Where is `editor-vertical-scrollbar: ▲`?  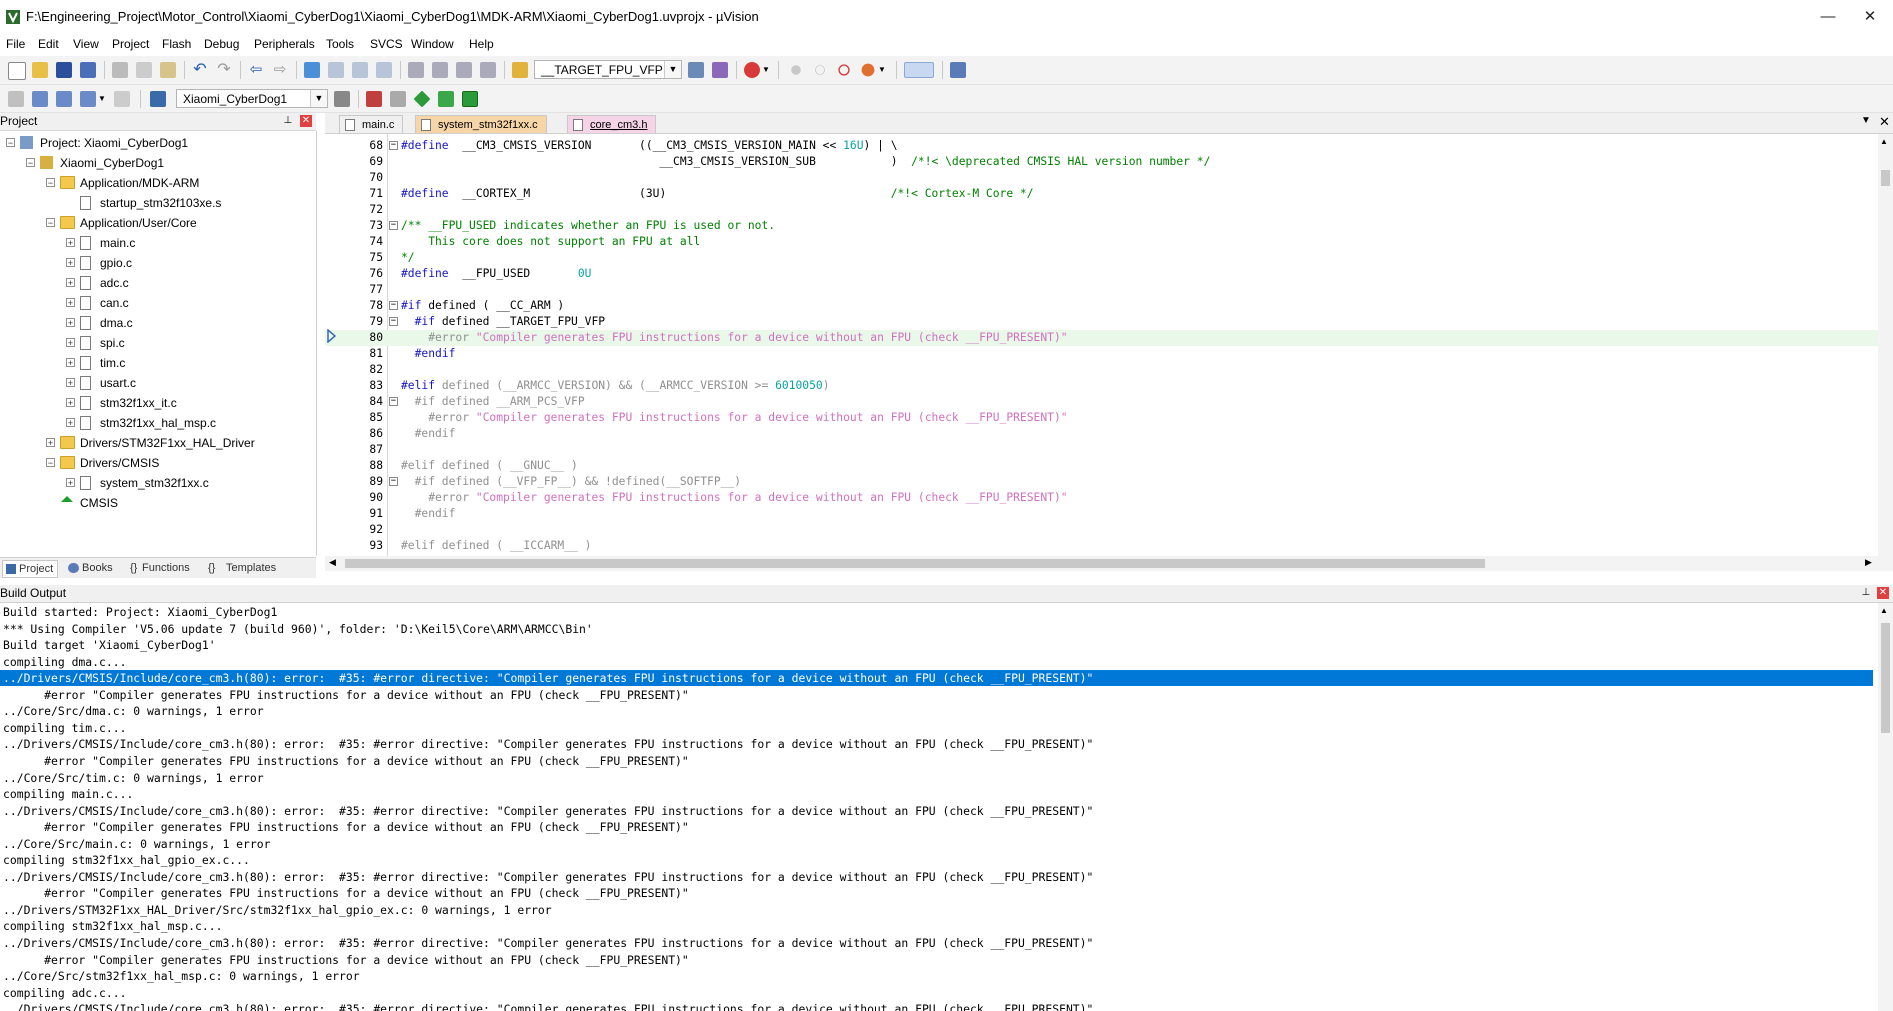
editor-vertical-scrollbar: ▲ is located at coordinates (1885, 345).